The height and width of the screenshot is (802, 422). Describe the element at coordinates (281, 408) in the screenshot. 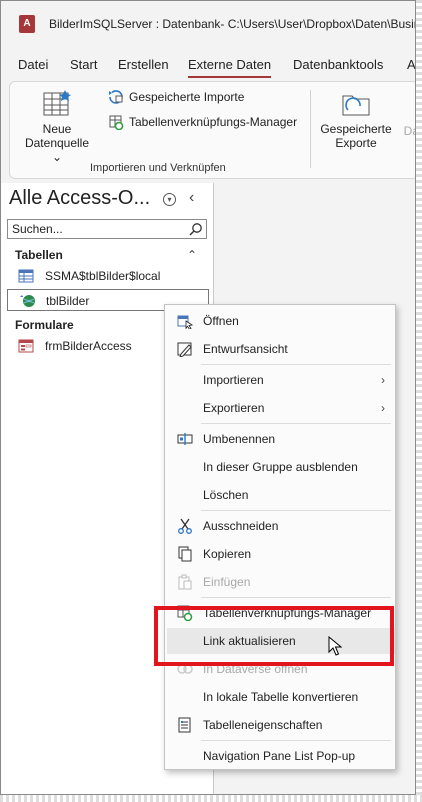

I see `menu-item-export: Exportieren ›` at that location.